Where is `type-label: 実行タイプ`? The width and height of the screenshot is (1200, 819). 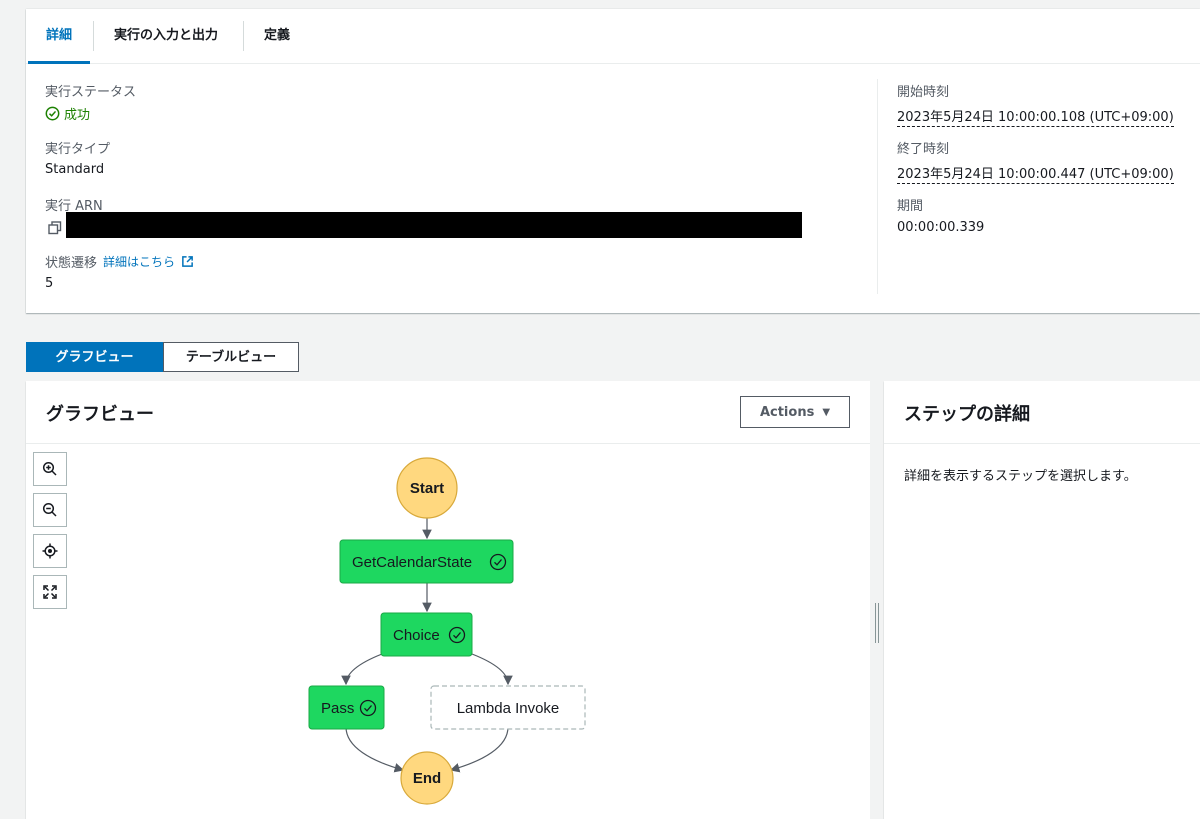 type-label: 実行タイプ is located at coordinates (78, 149).